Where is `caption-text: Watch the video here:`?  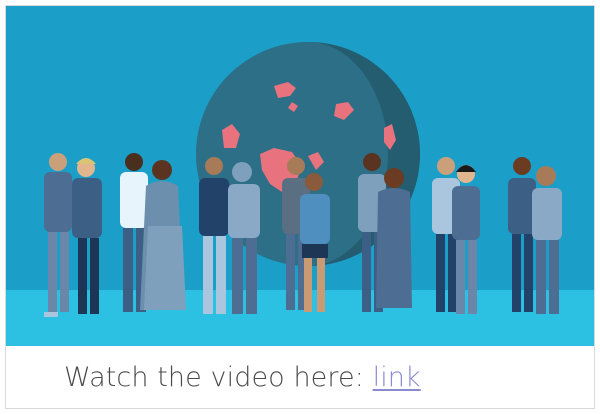 caption-text: Watch the video here: is located at coordinates (214, 377).